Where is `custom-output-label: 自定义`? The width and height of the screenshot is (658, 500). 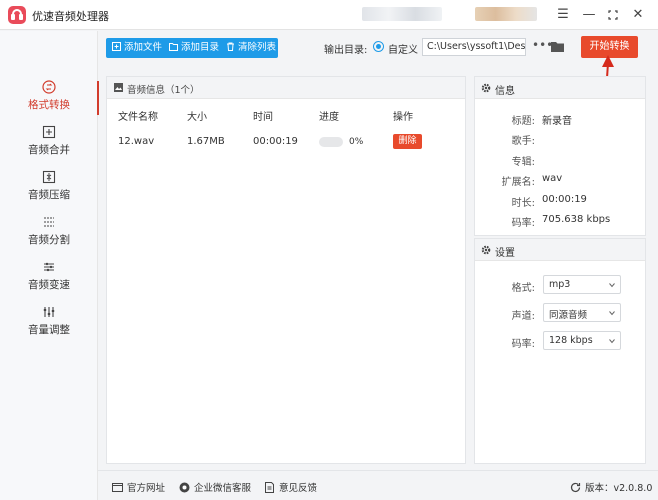 custom-output-label: 自定义 is located at coordinates (403, 50).